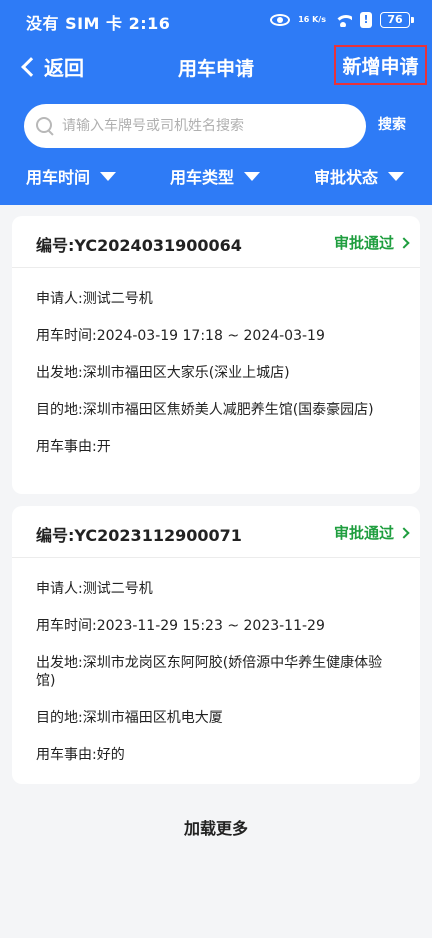 The height and width of the screenshot is (938, 432). I want to click on filter-time: 用车时间, so click(71, 176).